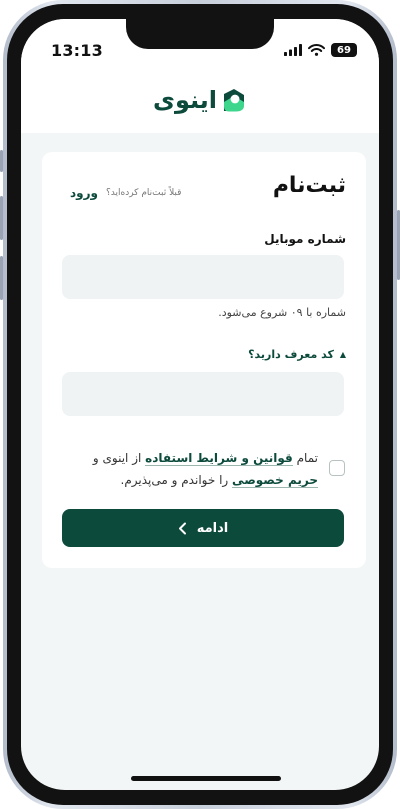 The height and width of the screenshot is (809, 400). I want to click on battery-icon: 69, so click(344, 50).